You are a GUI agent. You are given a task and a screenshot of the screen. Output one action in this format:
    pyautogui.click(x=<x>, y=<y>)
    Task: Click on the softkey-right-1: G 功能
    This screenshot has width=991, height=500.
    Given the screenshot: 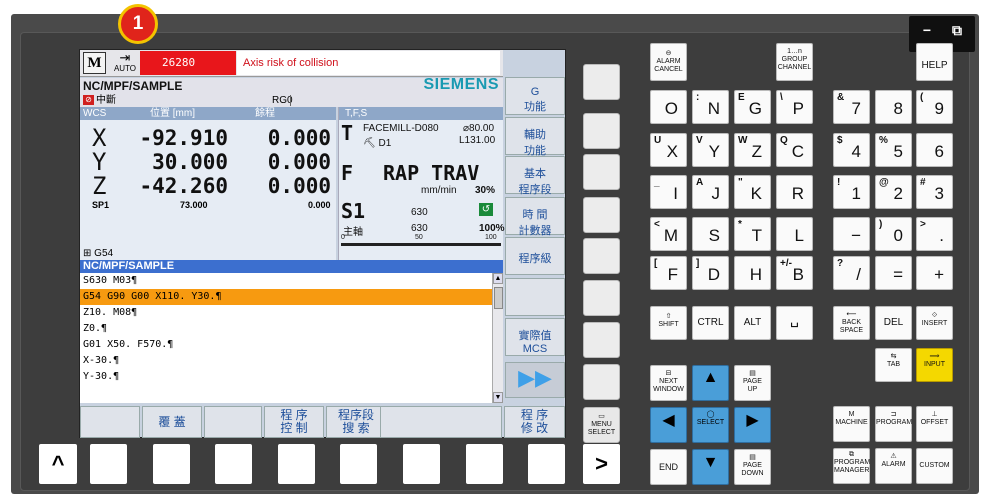 What is the action you would take?
    pyautogui.click(x=535, y=96)
    